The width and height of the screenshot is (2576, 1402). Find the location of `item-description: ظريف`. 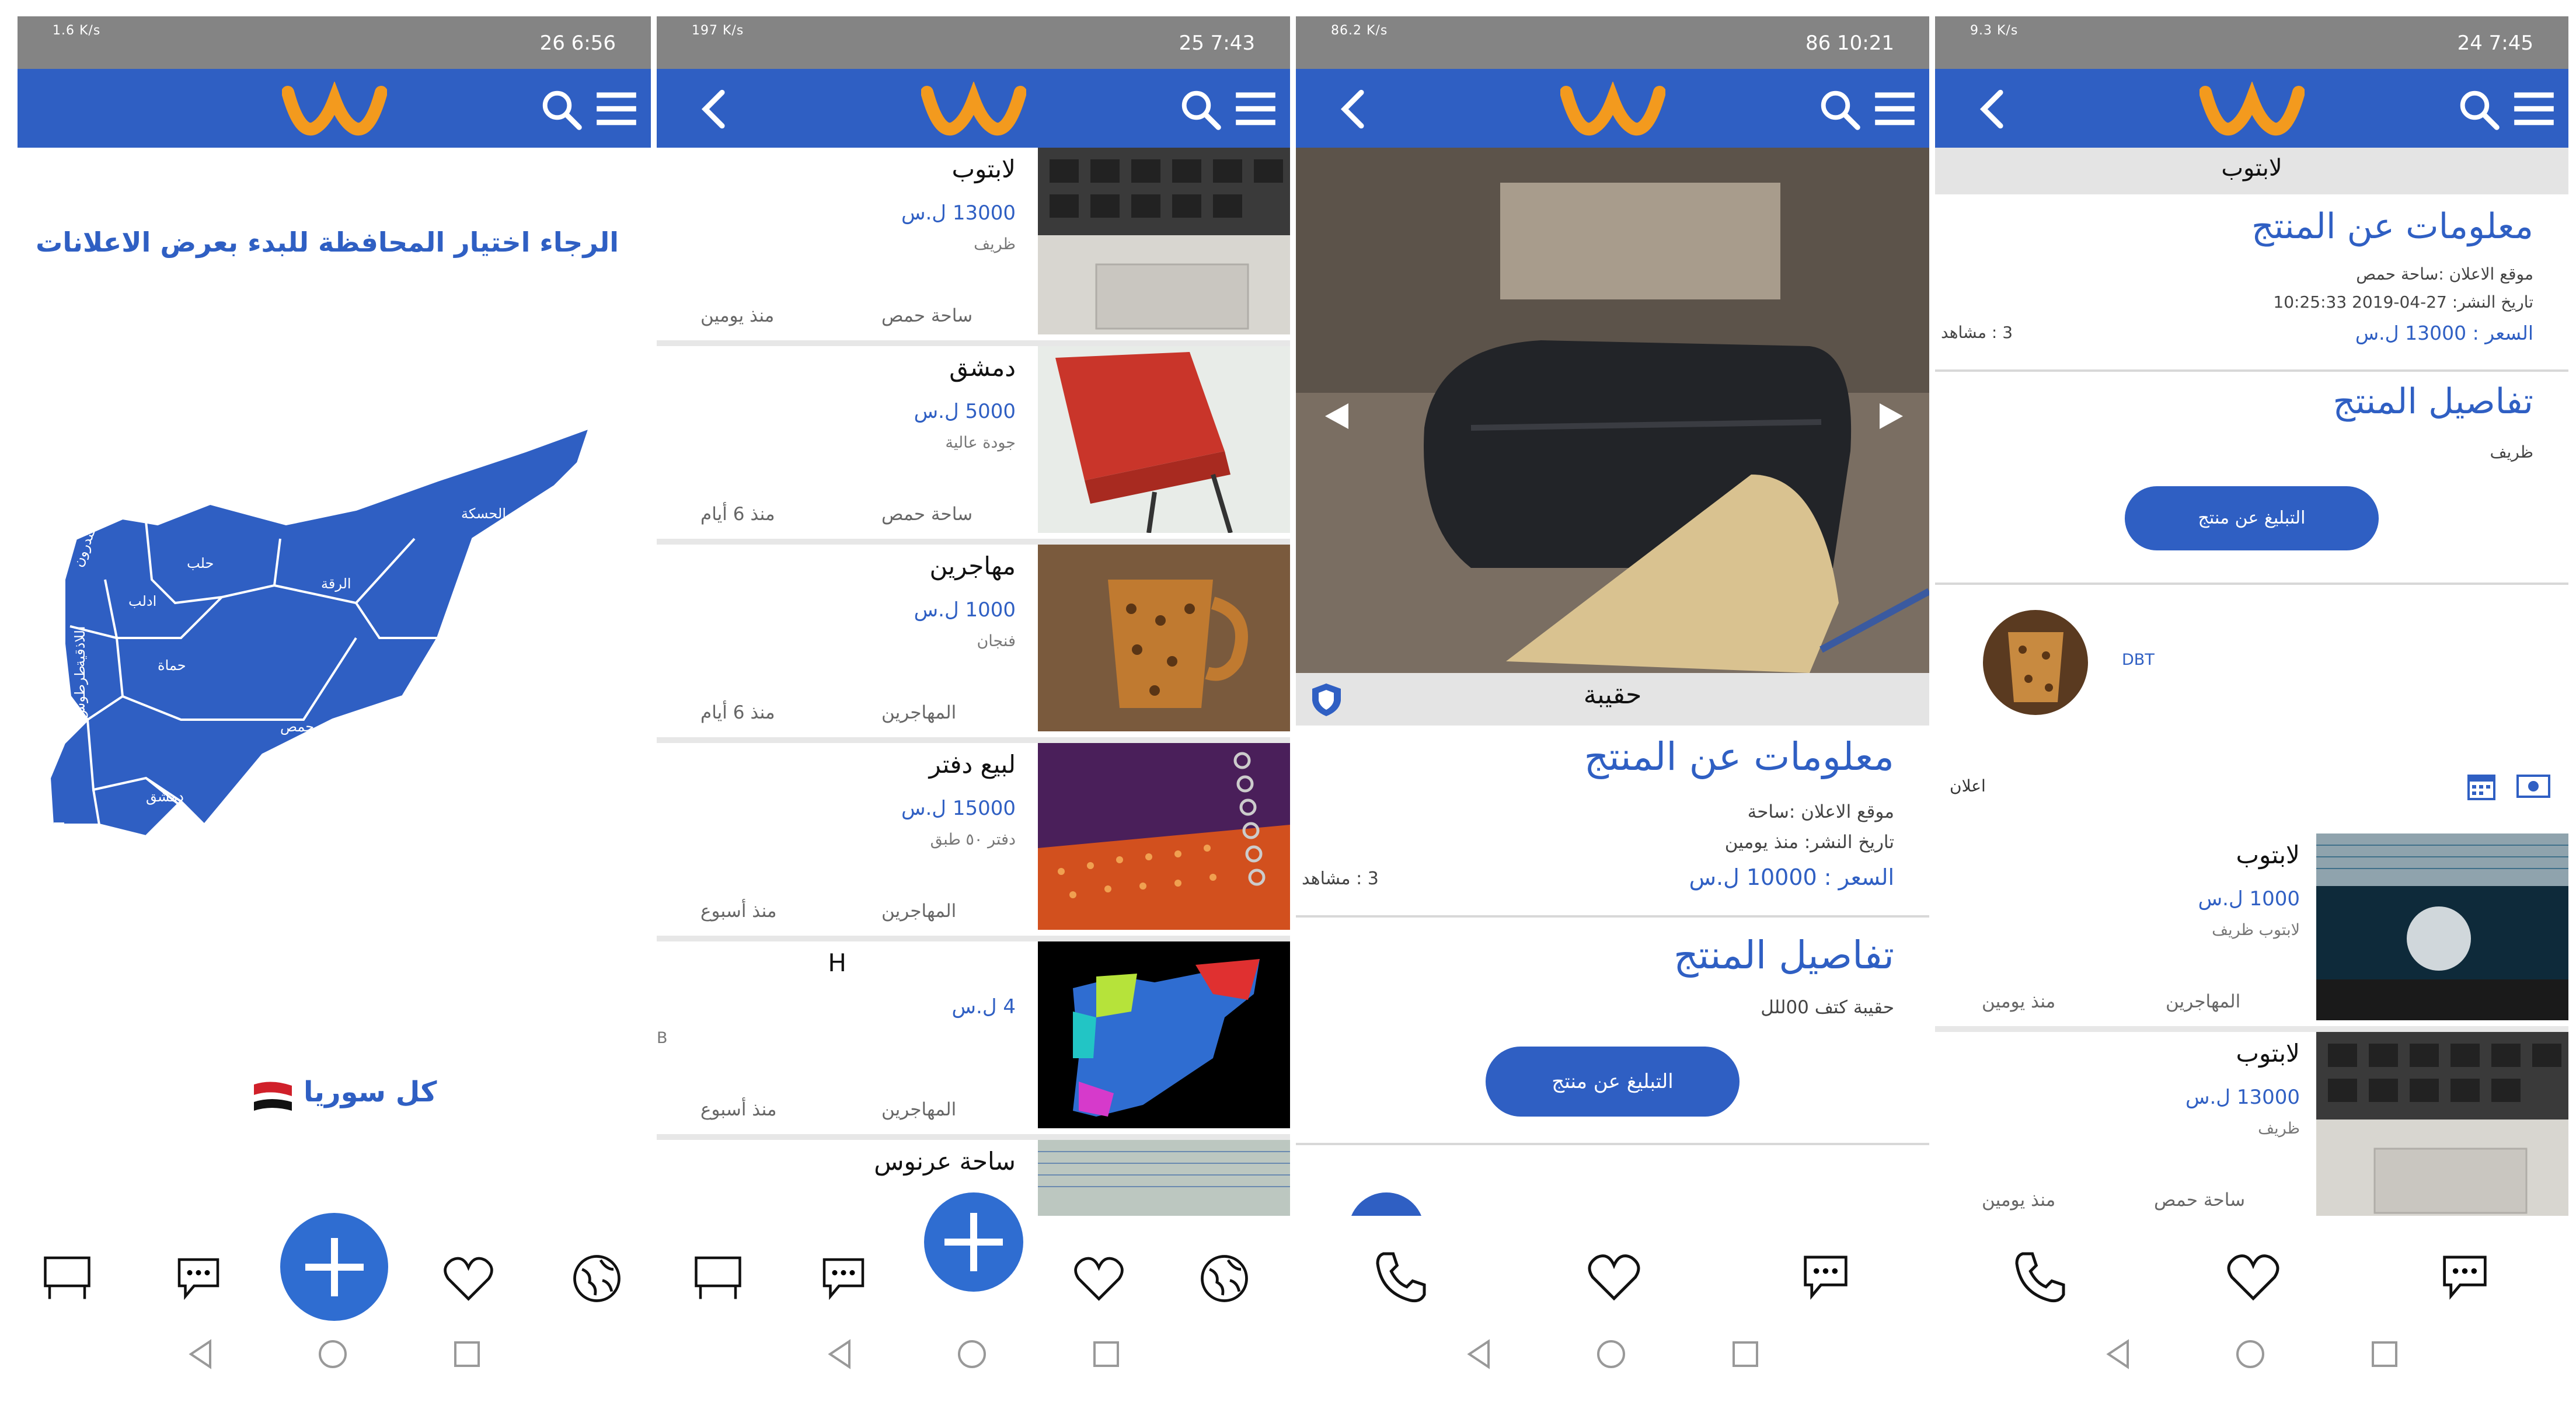

item-description: ظريف is located at coordinates (2279, 1128).